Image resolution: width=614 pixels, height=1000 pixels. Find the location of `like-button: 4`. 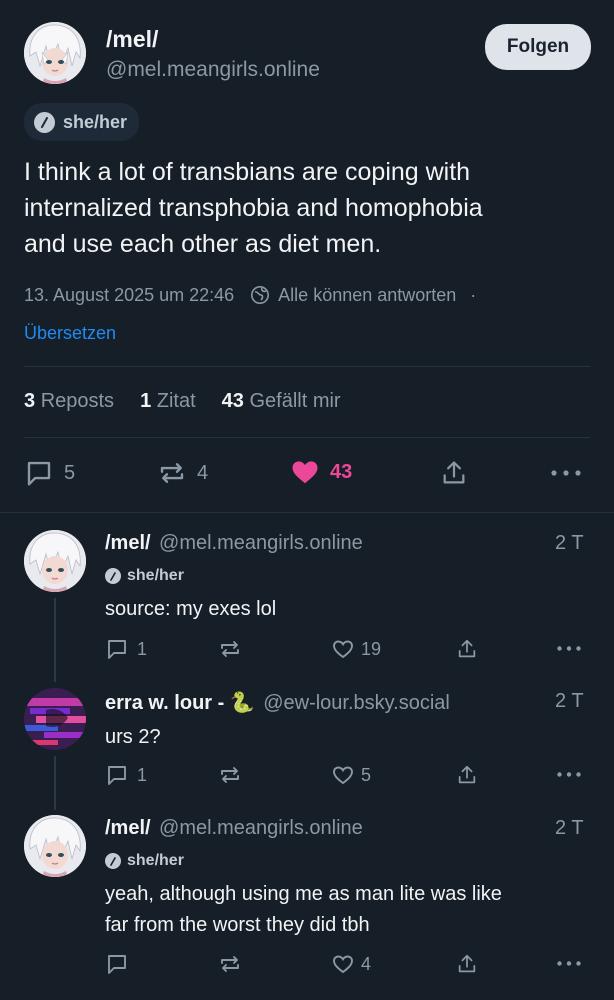

like-button: 4 is located at coordinates (351, 964).